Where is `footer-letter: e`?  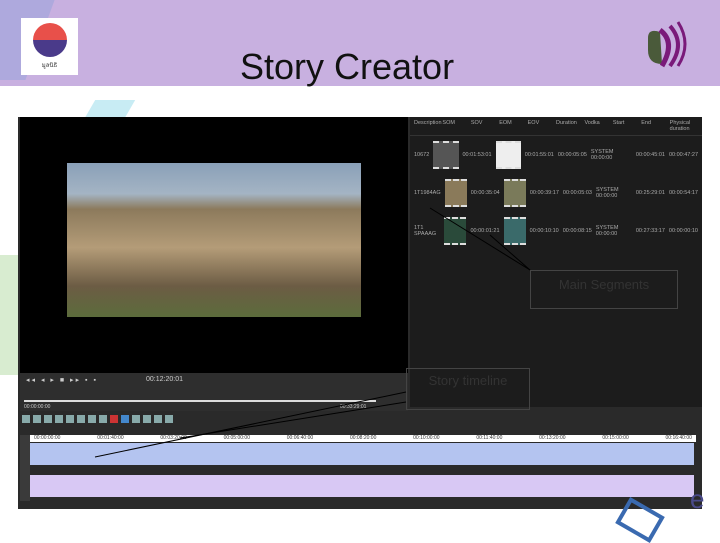
footer-letter: e is located at coordinates (697, 499).